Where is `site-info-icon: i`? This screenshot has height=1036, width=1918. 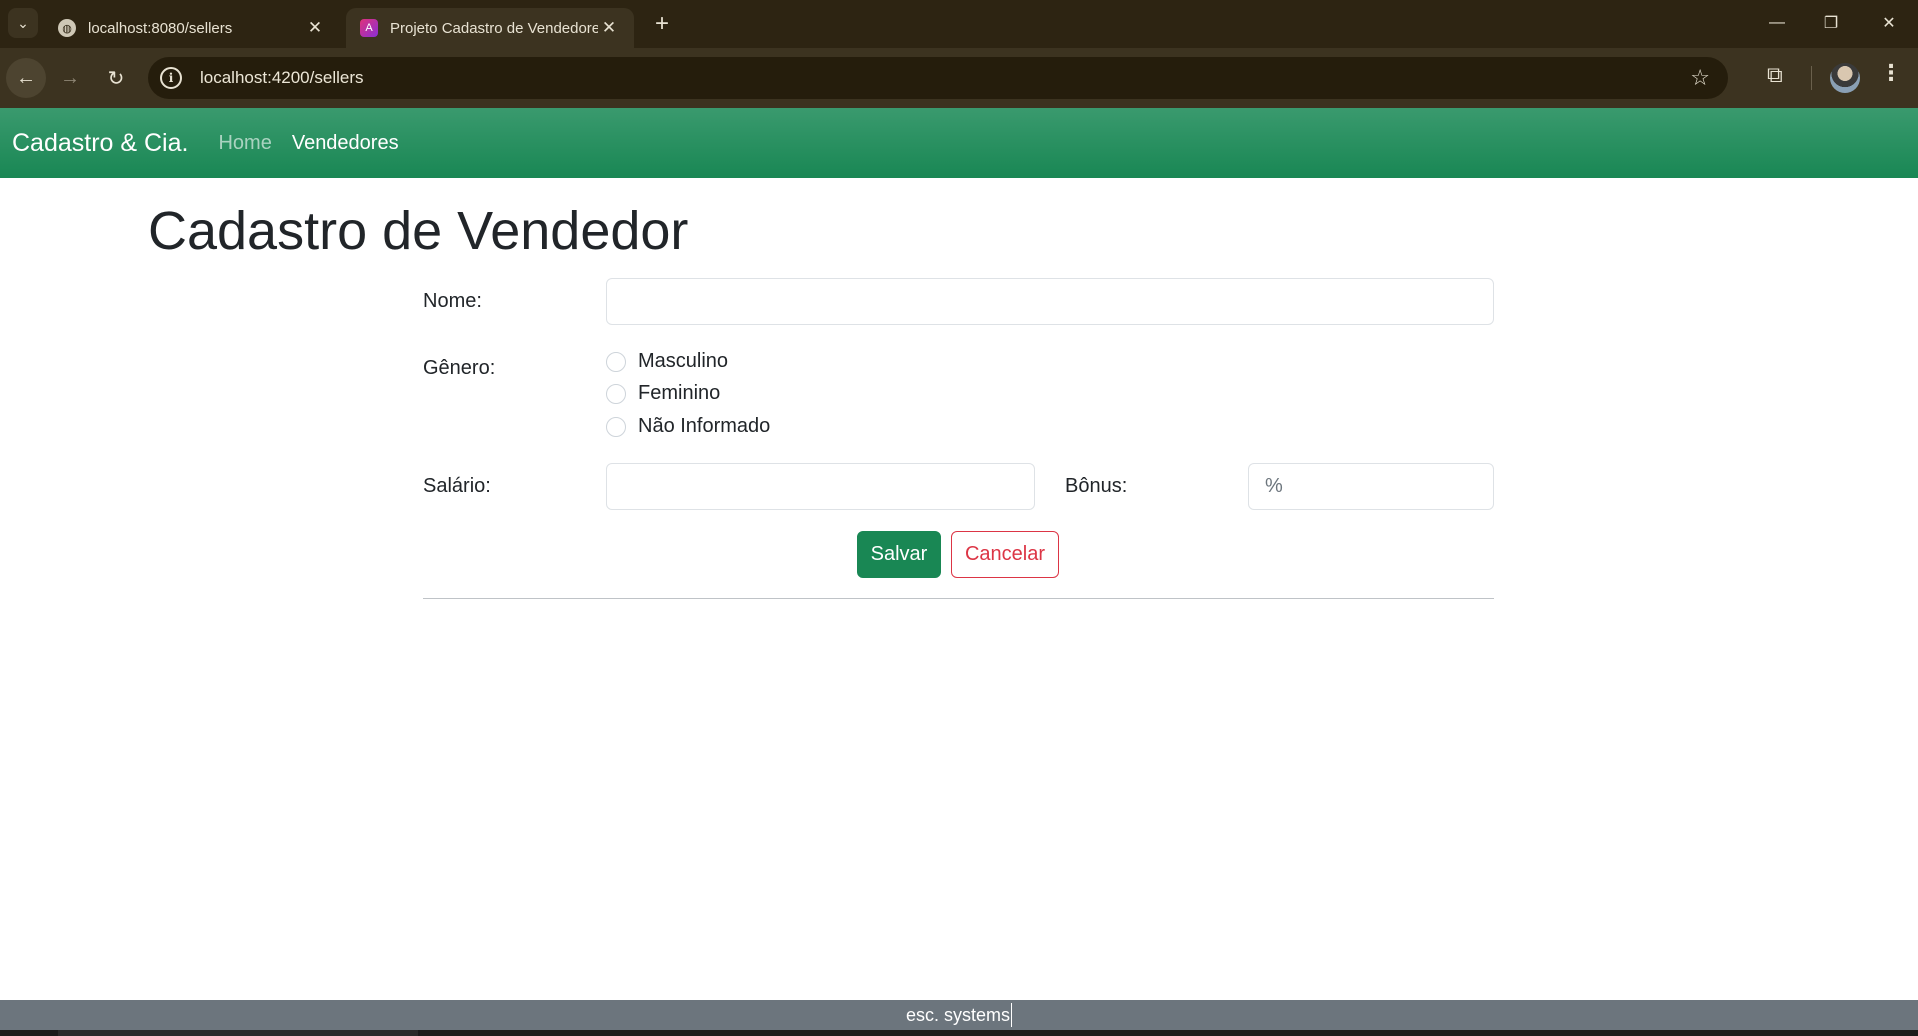
site-info-icon: i is located at coordinates (171, 78).